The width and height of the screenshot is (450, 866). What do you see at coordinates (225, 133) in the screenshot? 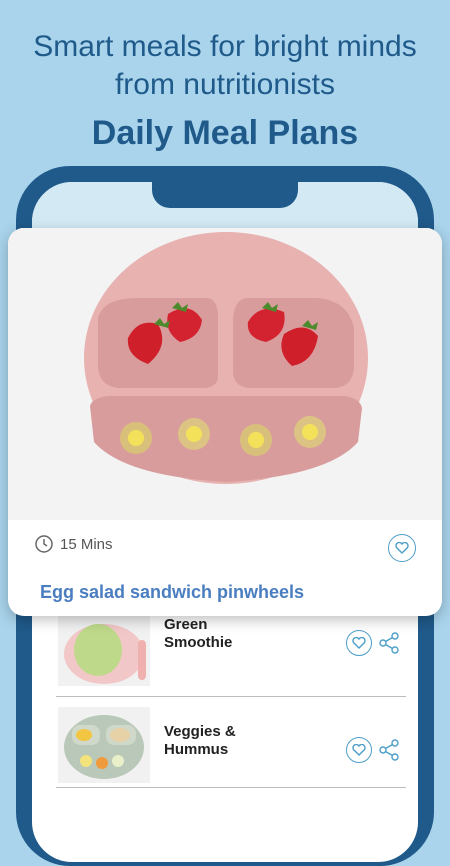
I see `headline-title: Daily Meal Plans` at bounding box center [225, 133].